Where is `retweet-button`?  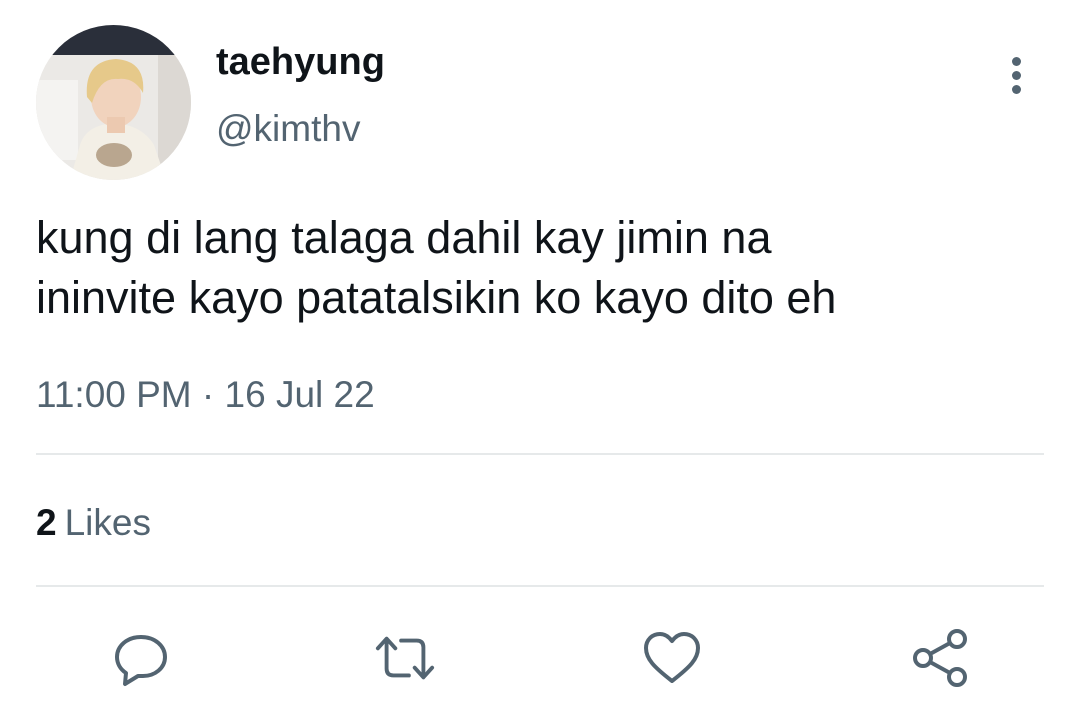 retweet-button is located at coordinates (405, 658).